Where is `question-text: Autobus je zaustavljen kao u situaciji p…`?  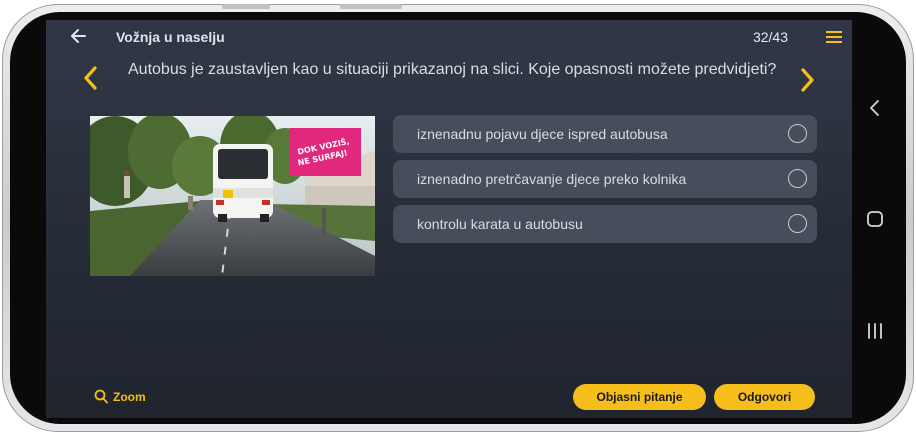
question-text: Autobus je zaustavljen kao u situaciji p… is located at coordinates (452, 69).